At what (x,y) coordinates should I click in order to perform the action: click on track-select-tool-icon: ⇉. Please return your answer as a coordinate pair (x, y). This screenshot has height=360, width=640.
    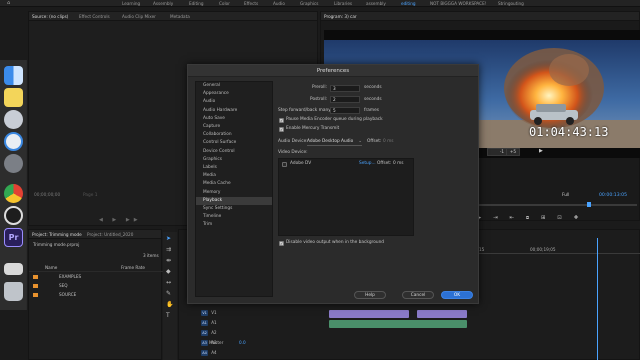
    Looking at the image, I should click on (168, 250).